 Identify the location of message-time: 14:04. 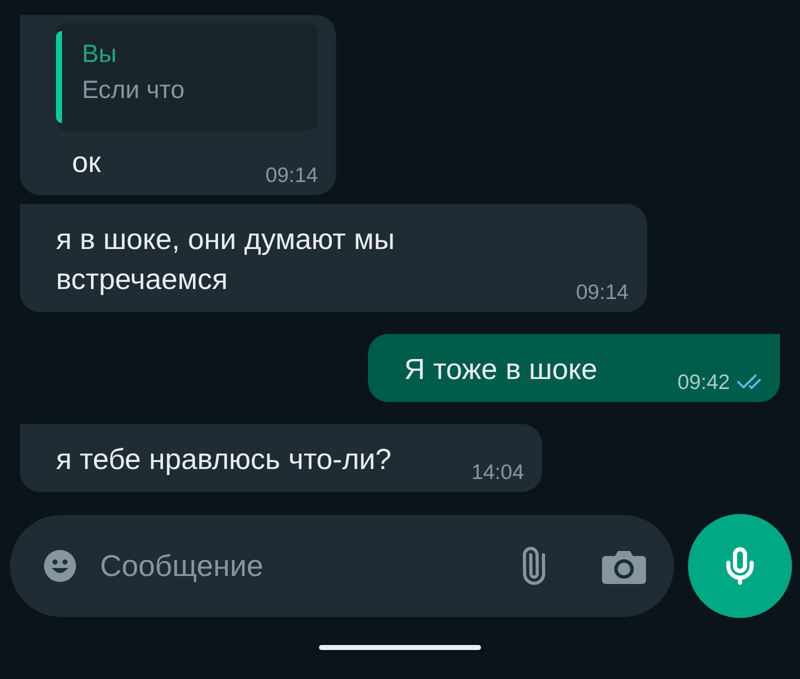
(497, 473).